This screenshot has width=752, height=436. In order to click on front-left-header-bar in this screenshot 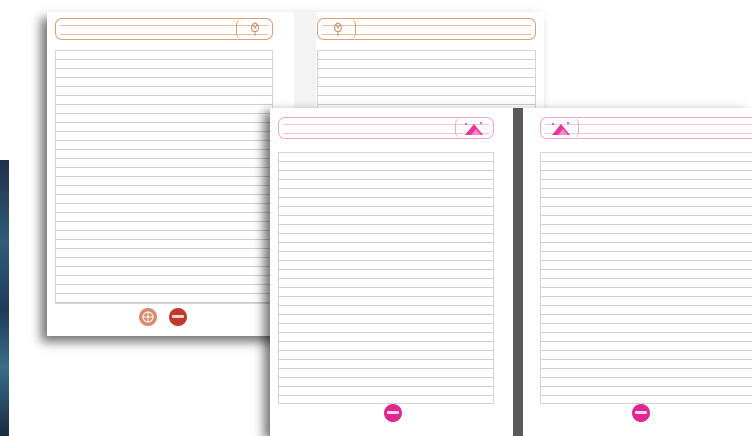, I will do `click(386, 128)`.